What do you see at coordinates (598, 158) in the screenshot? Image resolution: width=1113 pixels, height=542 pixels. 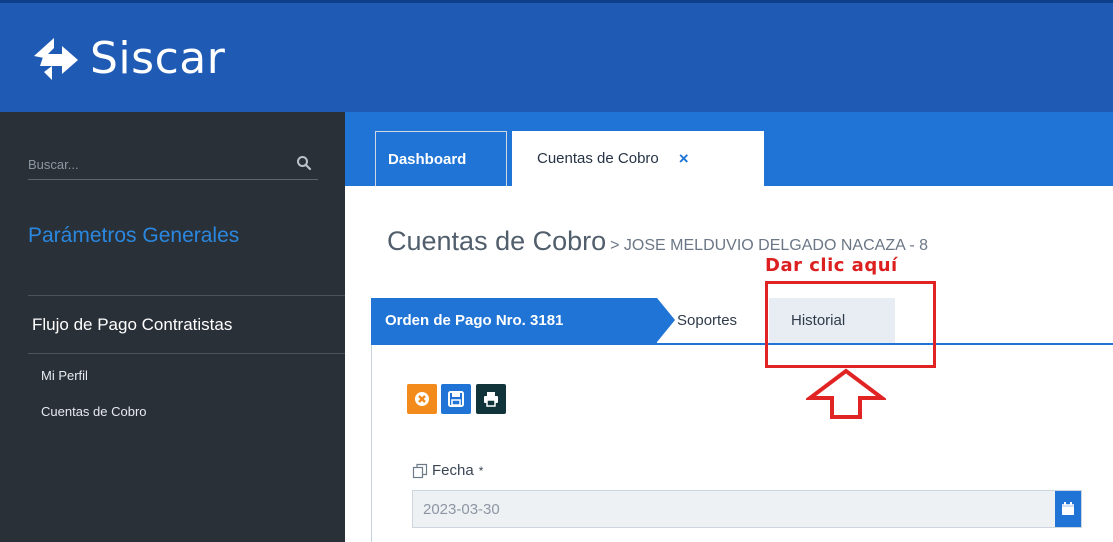 I see `tab-label: Cuentas de Cobro` at bounding box center [598, 158].